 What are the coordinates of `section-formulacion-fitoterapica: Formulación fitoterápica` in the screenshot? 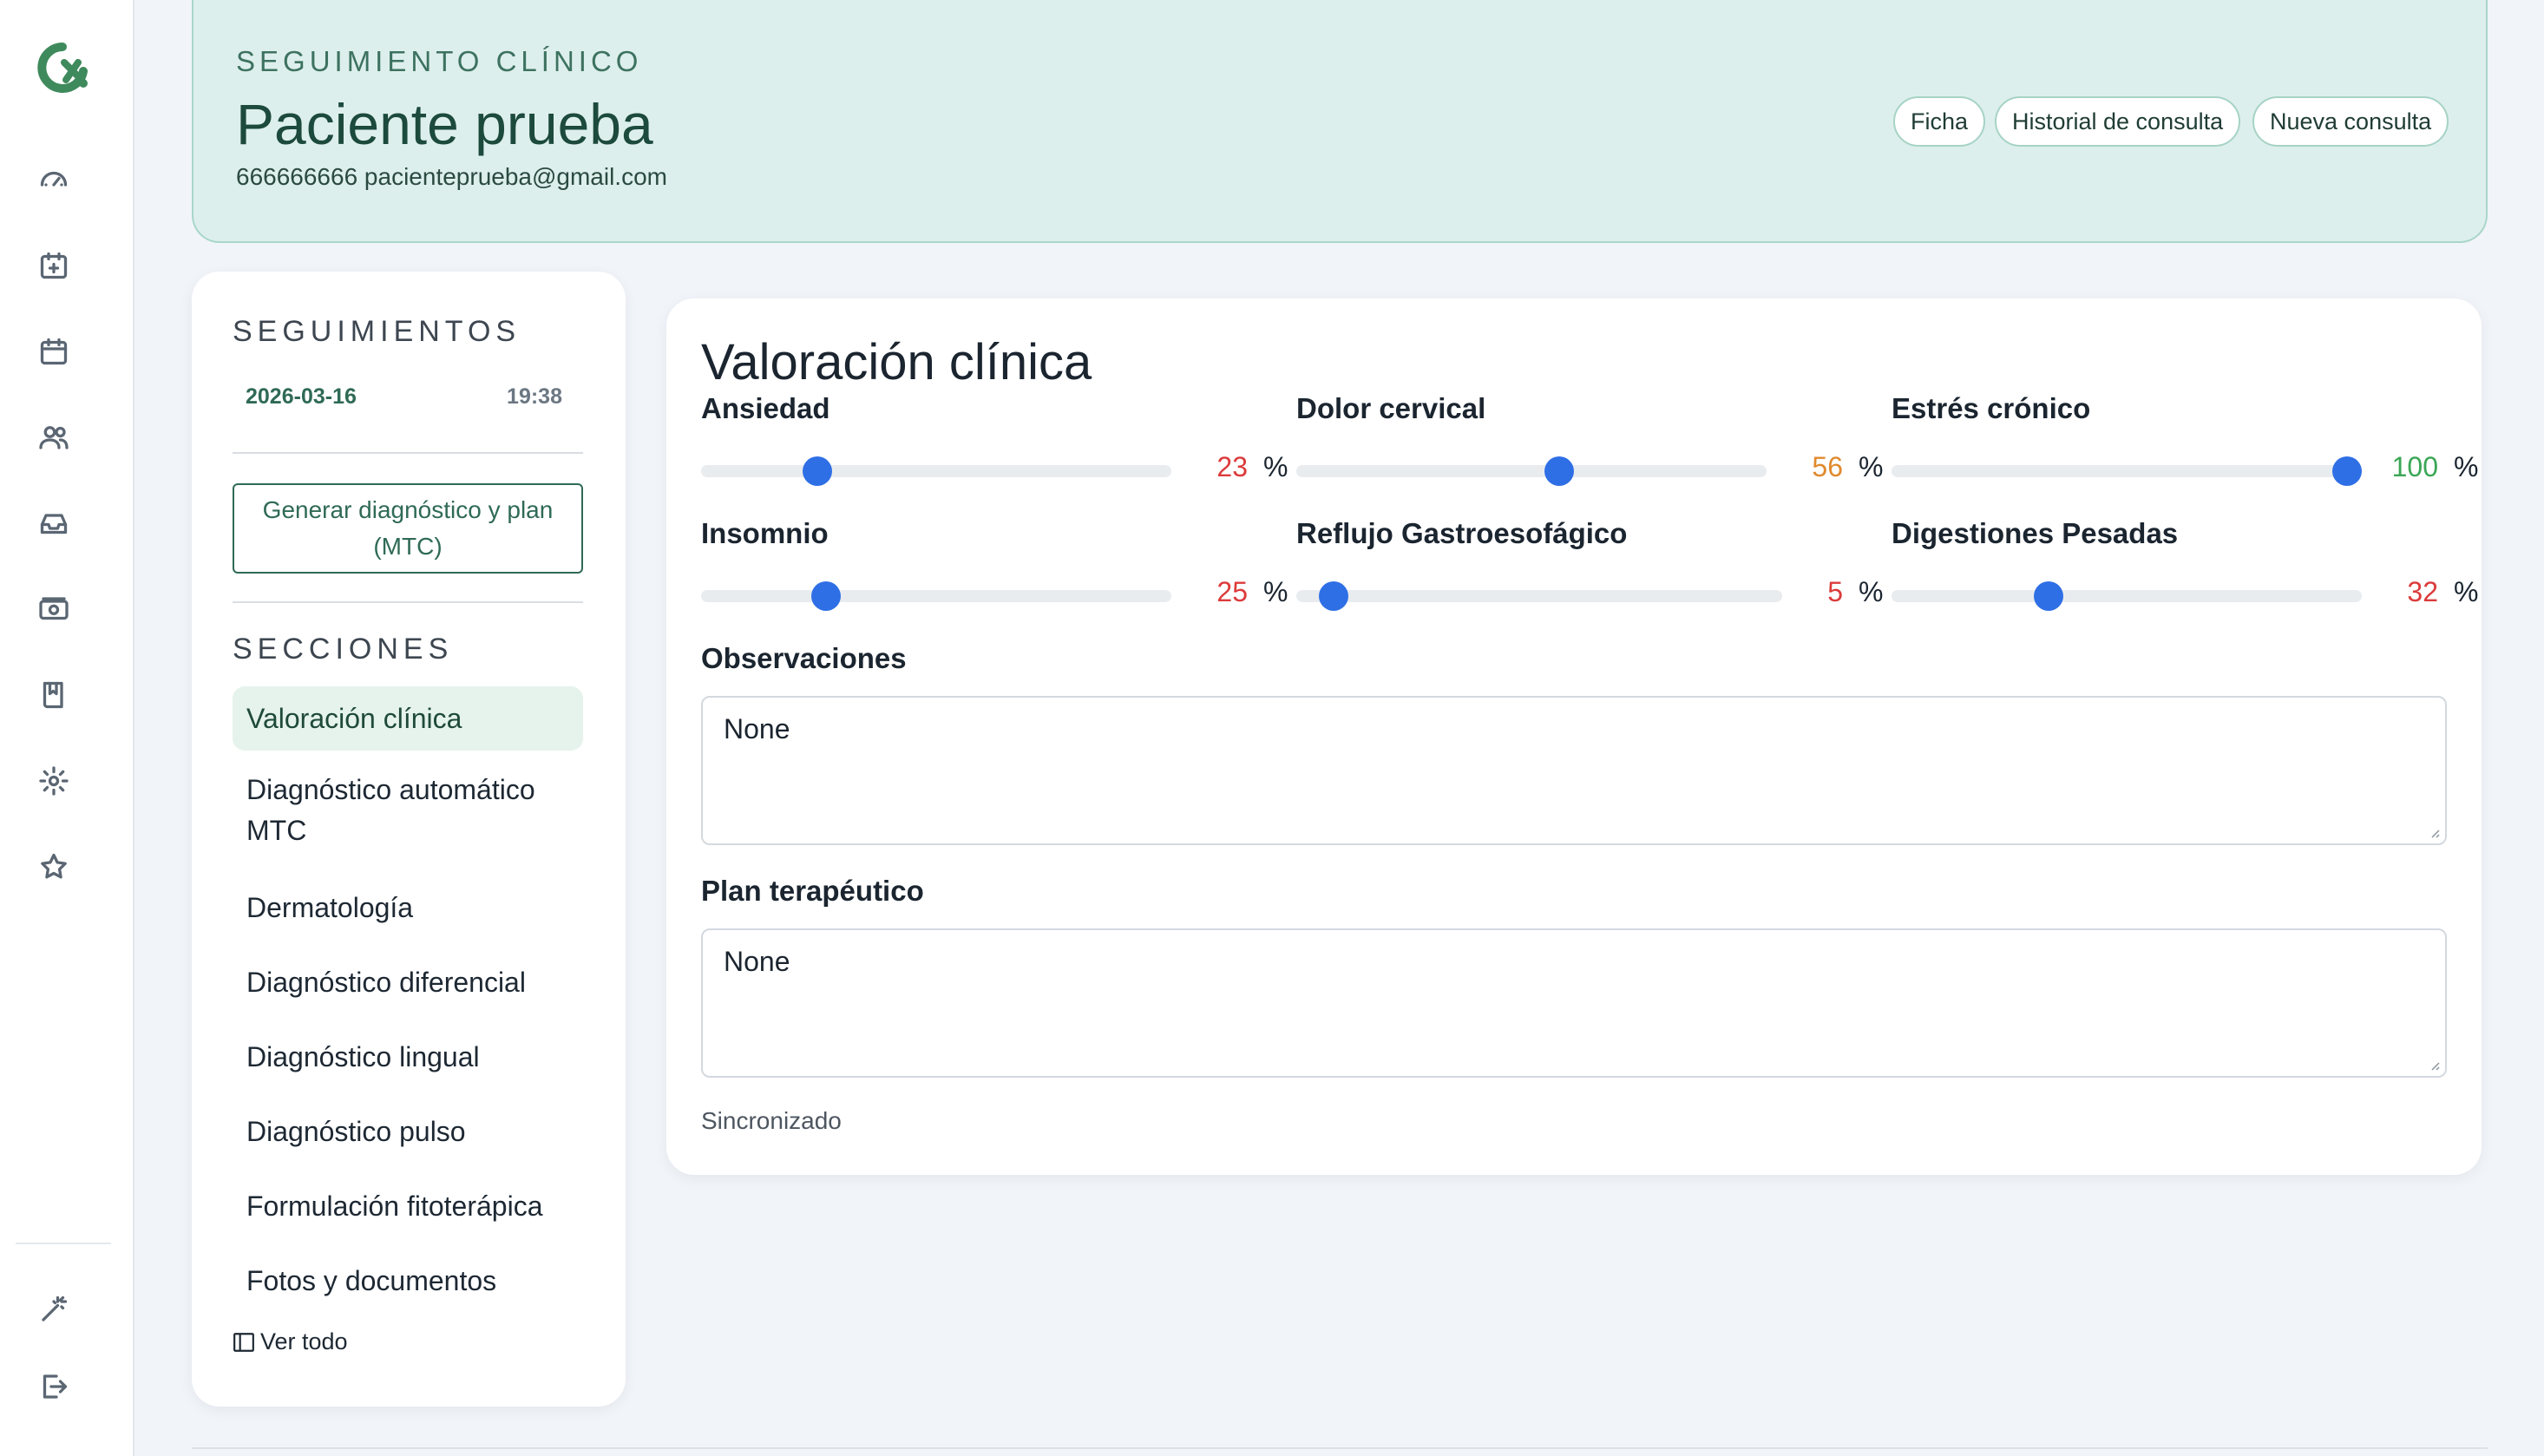 It's located at (408, 1206).